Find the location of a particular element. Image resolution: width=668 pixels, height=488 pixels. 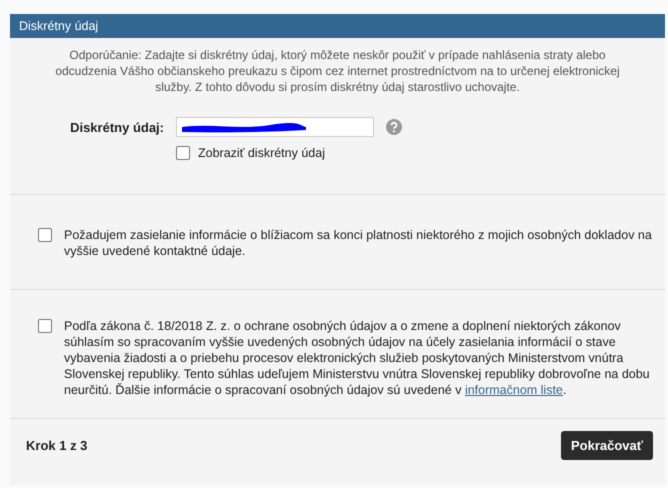

consent-text: Podľa zákona č. 18/2018 Z. z. o ochrane osobných údajov a o zmene a doplnení niektorých zákonov súhlasím so spracovaním vyššie uvedených osobných údajov na účely zasielania informácií o stave vybavenia žiadosti a o priebehu procesov elektronických služieb poskytovaných Ministerstvom vnútra Slovenskej republiky. Tento súhlas udeľujem Ministerstvu vnútra Slovenskej republiky dobrovoľne na dobu neurčitú. Ďalšie informácie o spracovaní osobných údajov sú uvedené v informačnom liste. is located at coordinates (357, 358).